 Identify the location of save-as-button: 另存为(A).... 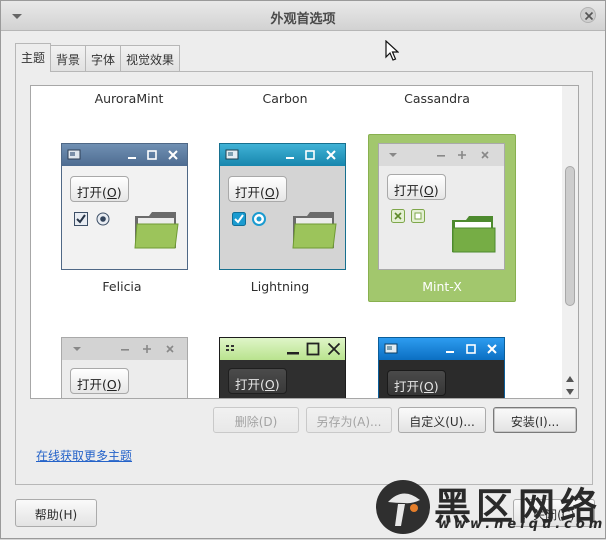
(349, 420).